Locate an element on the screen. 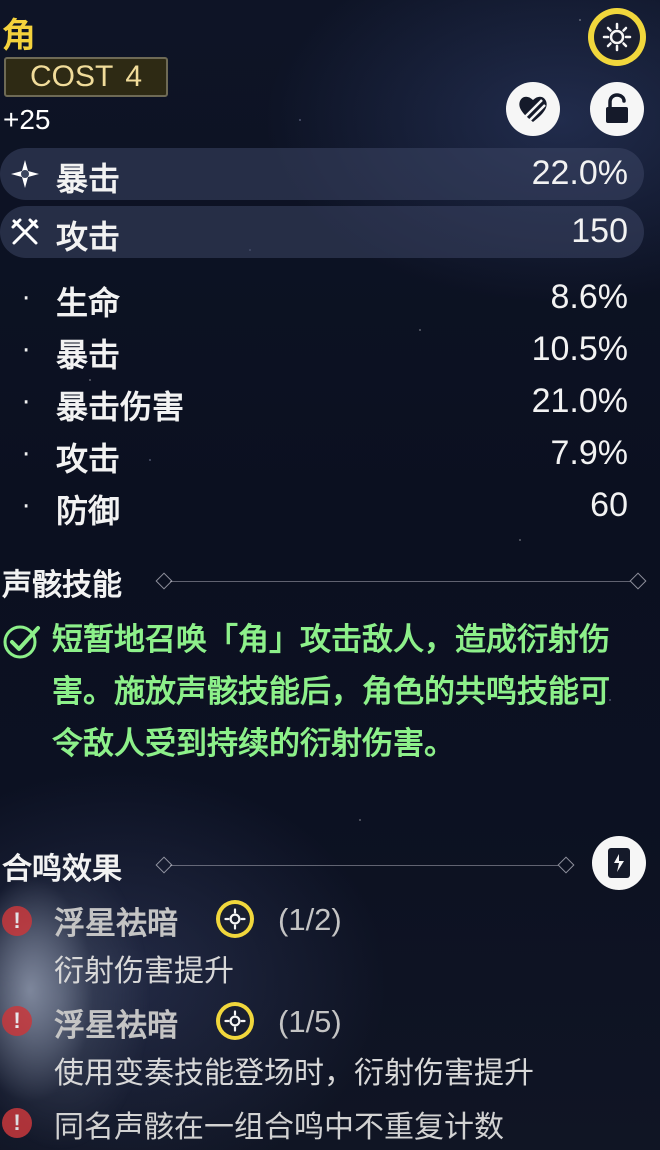 The image size is (660, 1150). sub-stat-value: 7.9% is located at coordinates (589, 453).